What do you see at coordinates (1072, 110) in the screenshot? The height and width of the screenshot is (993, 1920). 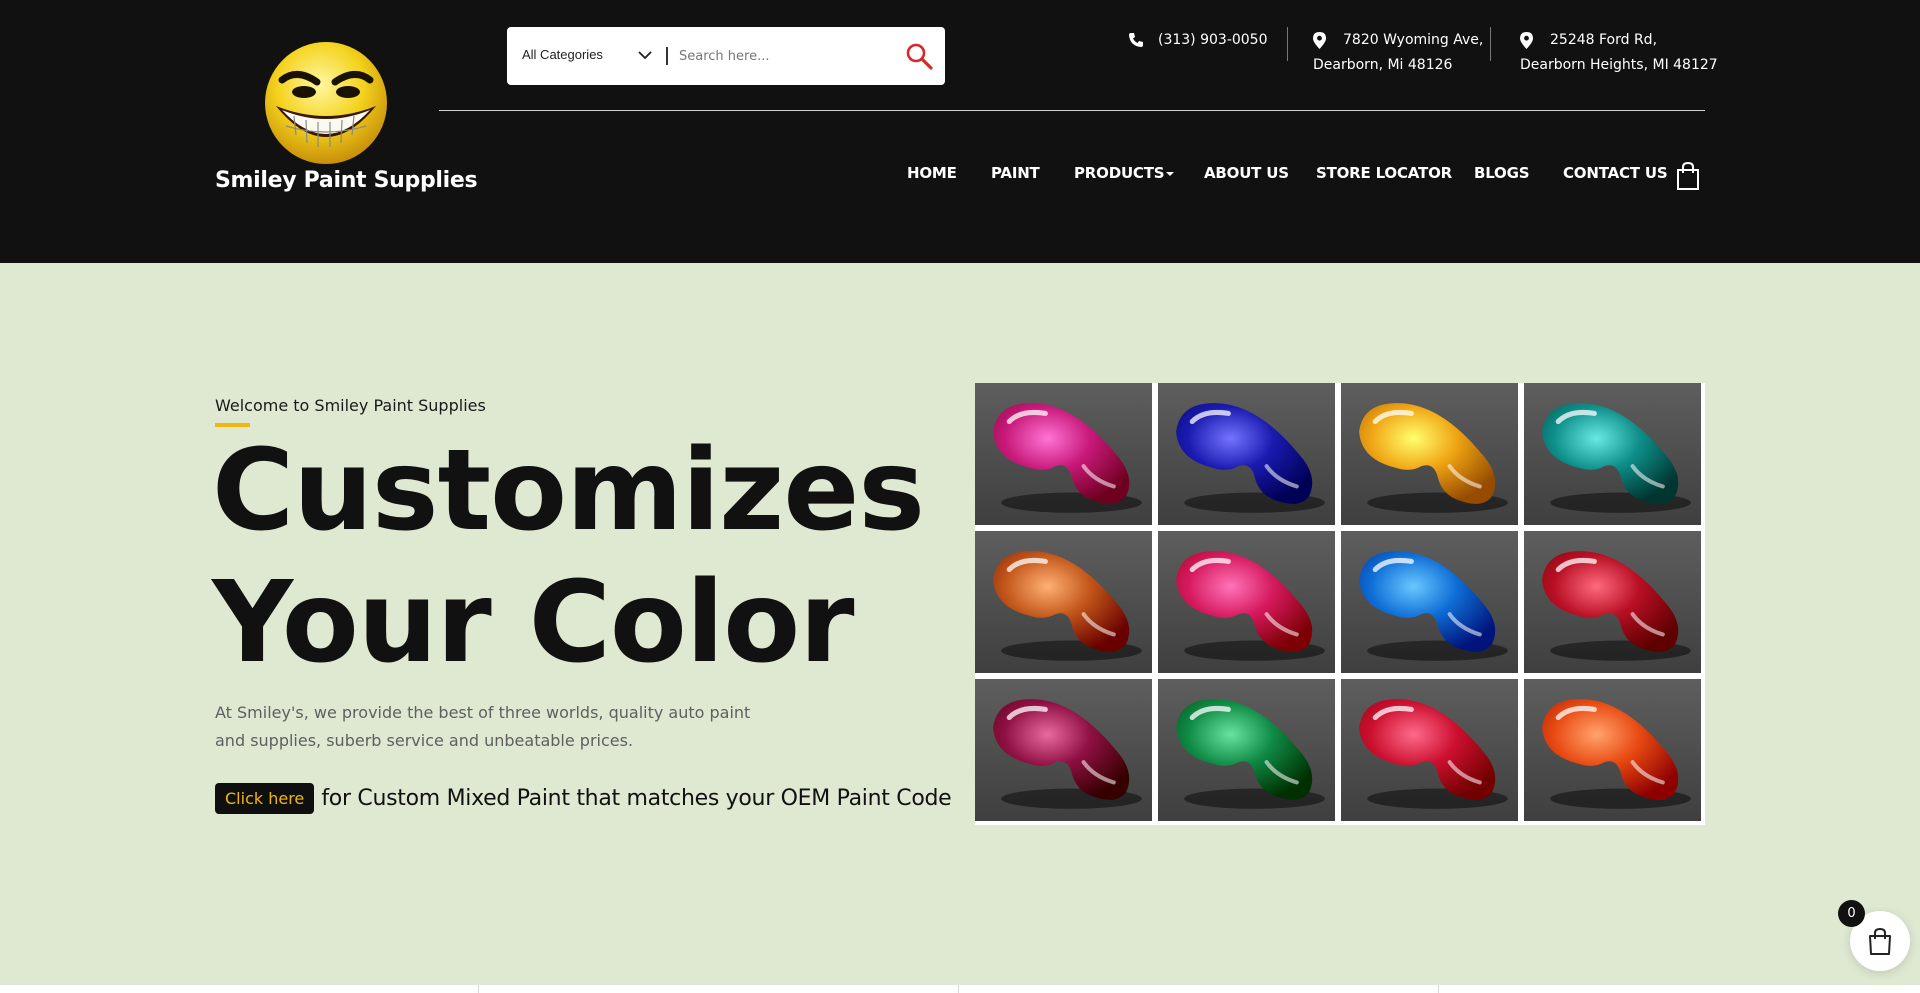 I see `header-divider` at bounding box center [1072, 110].